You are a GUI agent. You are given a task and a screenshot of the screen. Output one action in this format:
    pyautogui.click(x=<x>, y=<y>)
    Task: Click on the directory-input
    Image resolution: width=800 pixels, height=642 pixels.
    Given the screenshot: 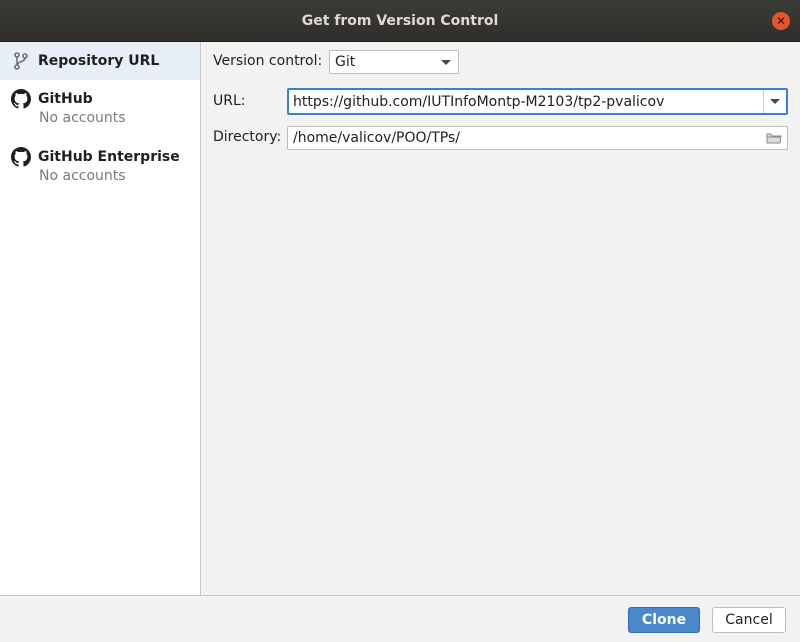 What is the action you would take?
    pyautogui.click(x=526, y=138)
    